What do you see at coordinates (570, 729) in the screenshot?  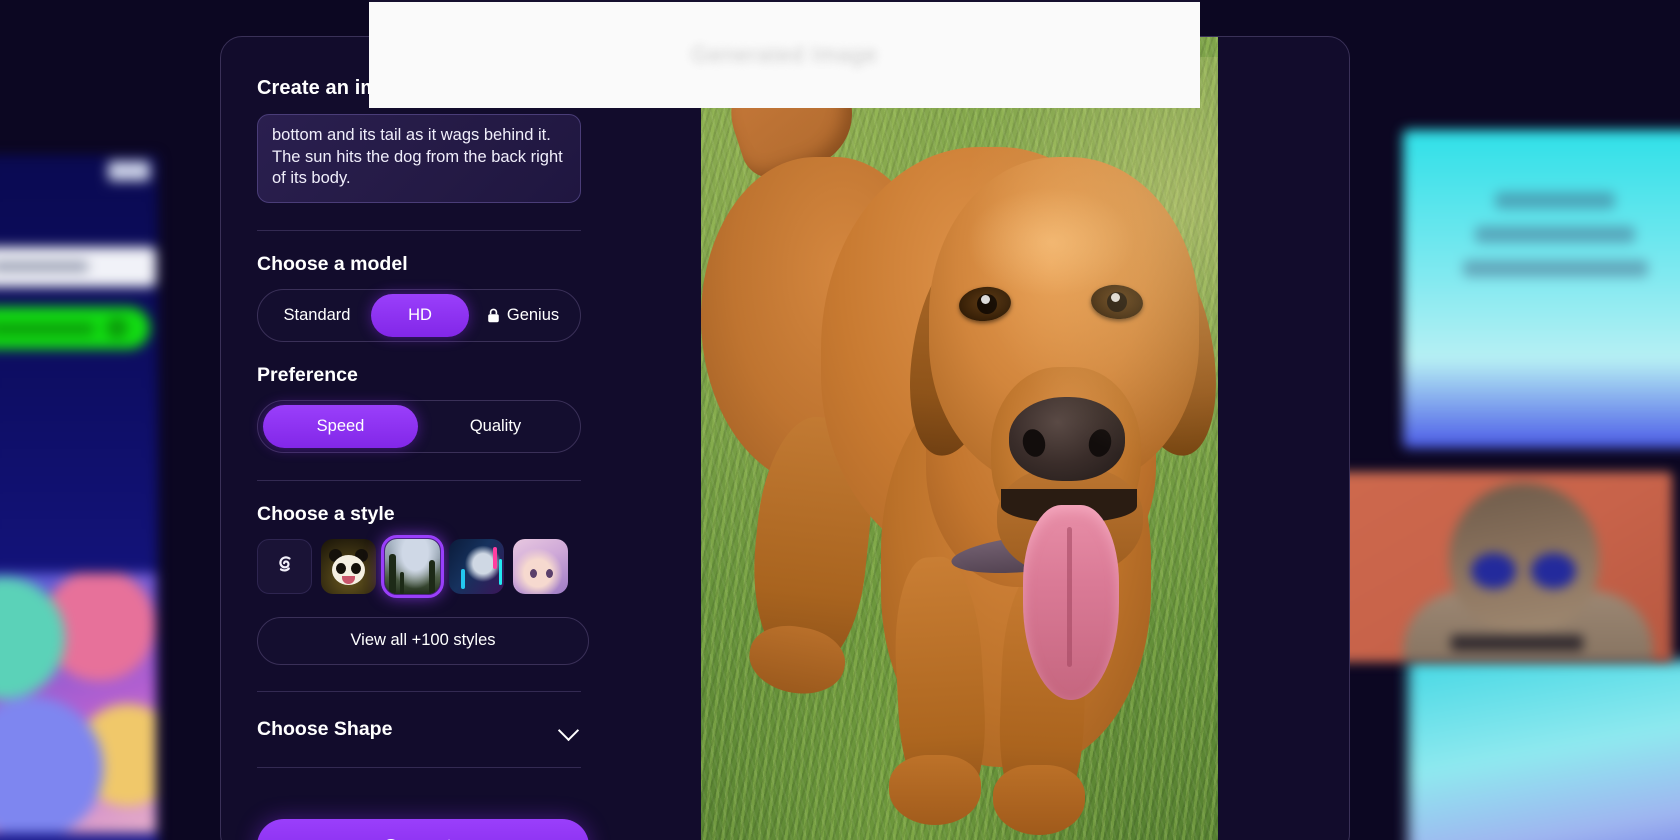 I see `chevron-down-icon` at bounding box center [570, 729].